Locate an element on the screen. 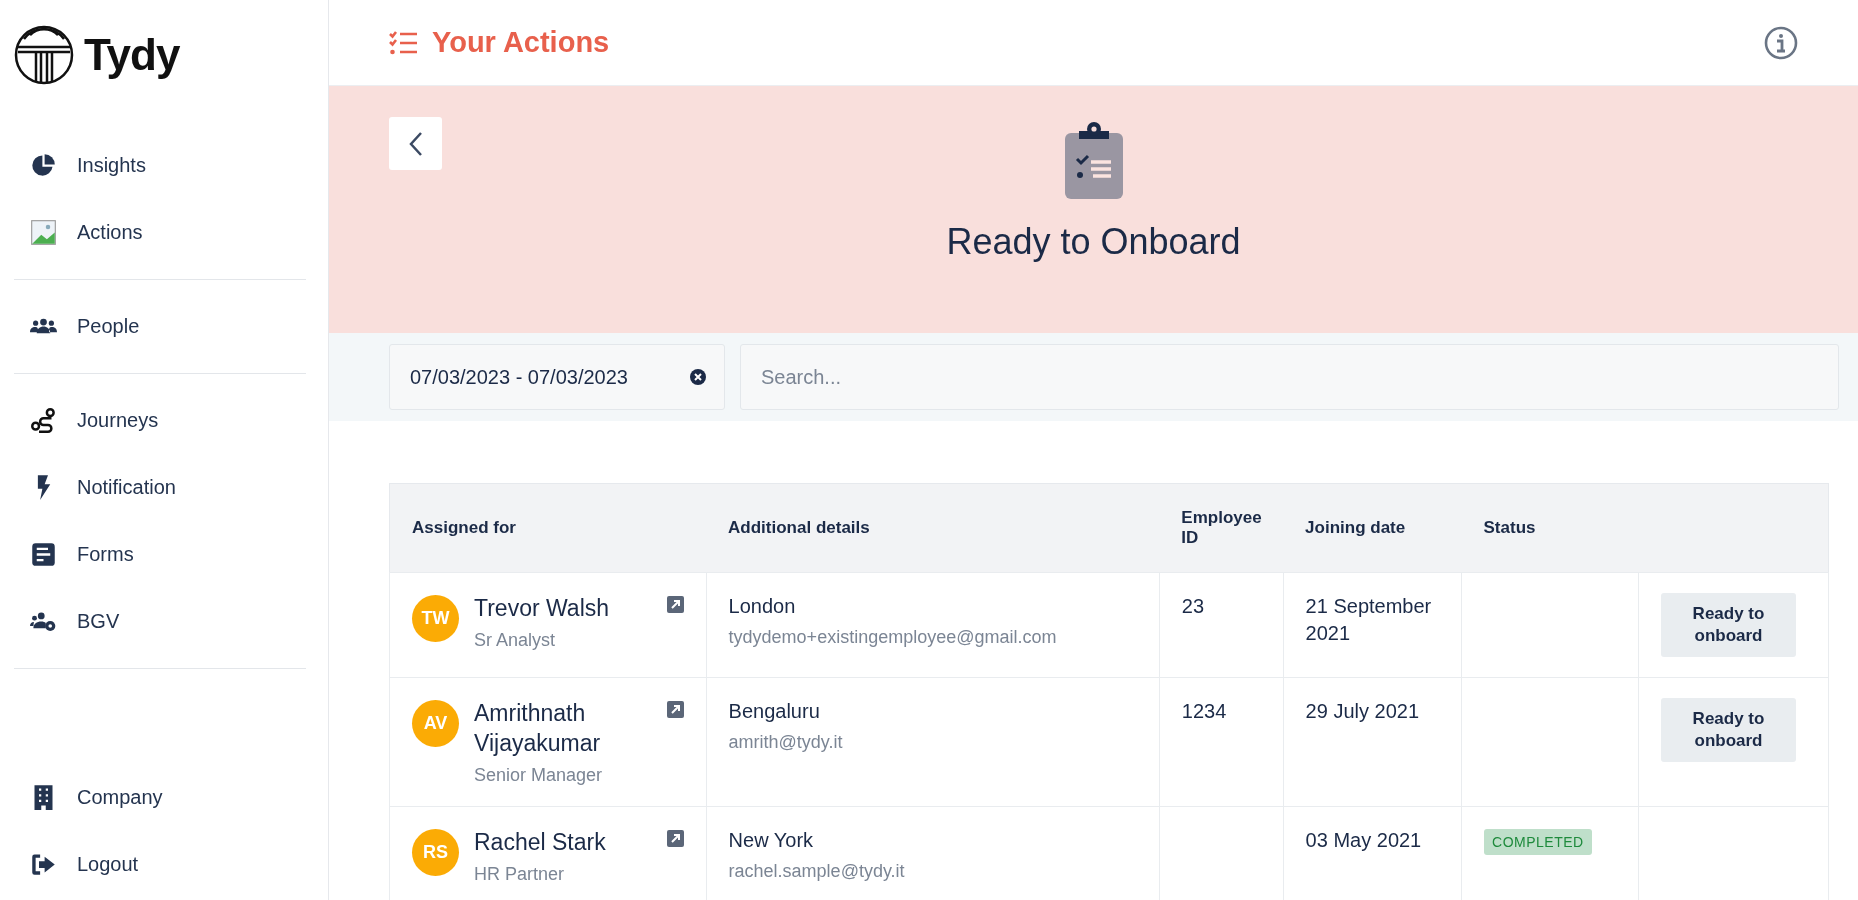  column-header: Employee ID is located at coordinates (1221, 528).